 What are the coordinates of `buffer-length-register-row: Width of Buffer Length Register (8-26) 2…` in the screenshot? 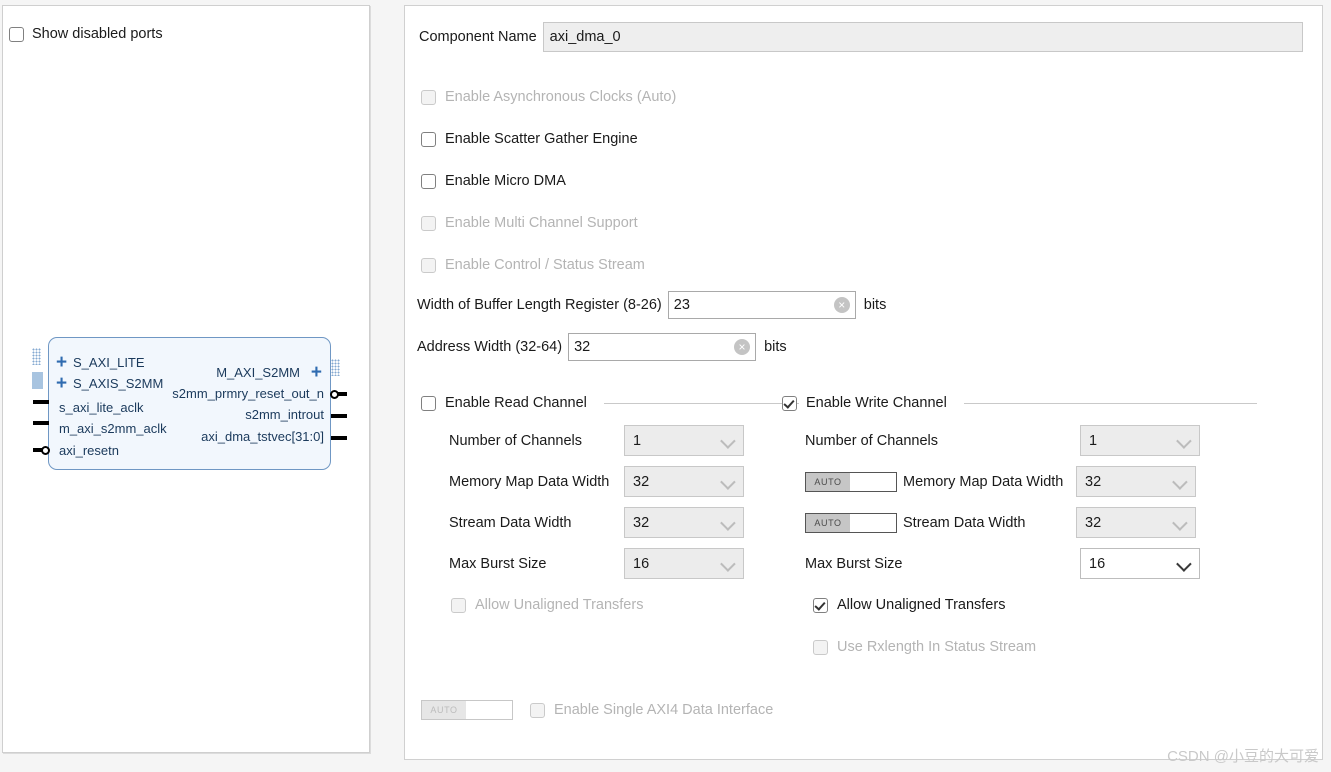 It's located at (651, 305).